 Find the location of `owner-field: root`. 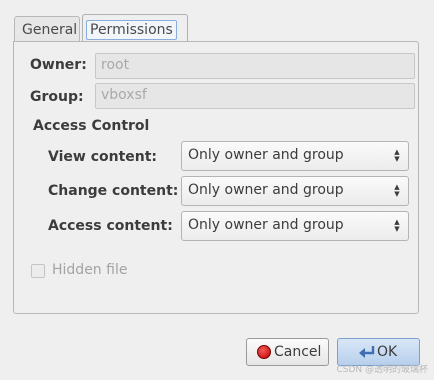

owner-field: root is located at coordinates (255, 66).